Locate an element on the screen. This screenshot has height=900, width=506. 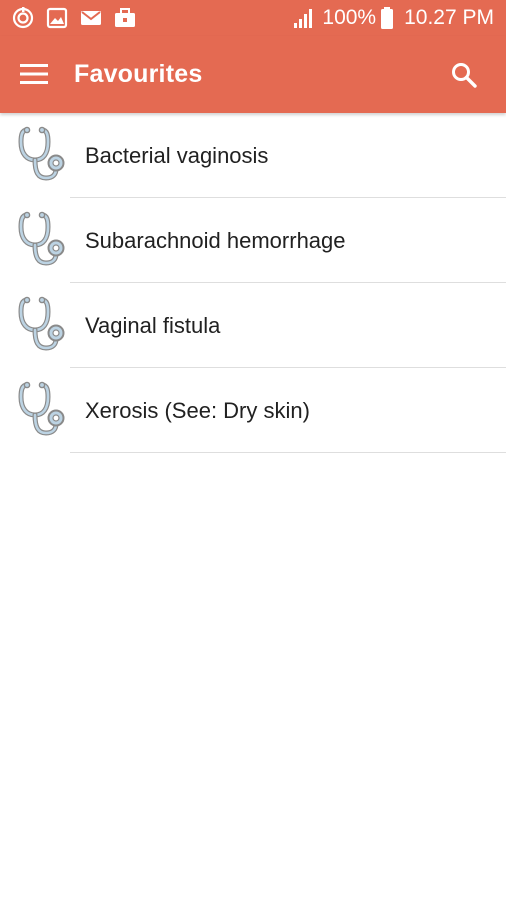
list-item: Bacterial vaginosis is located at coordinates (253, 155).